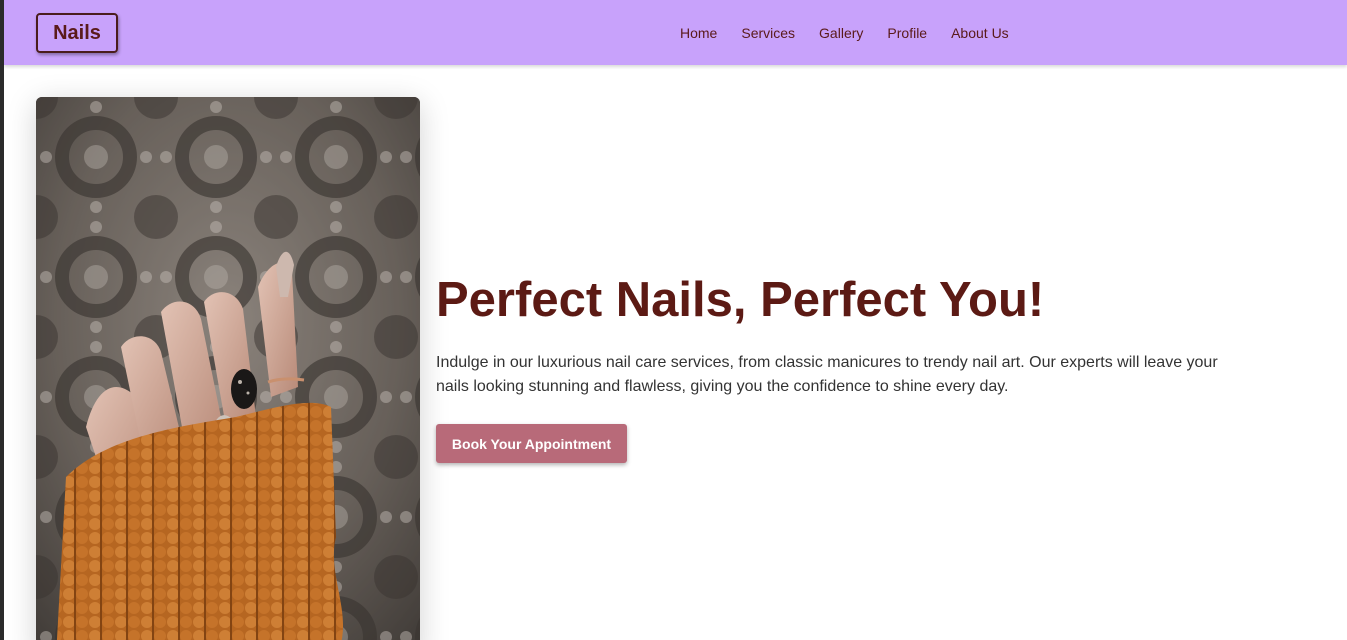 This screenshot has width=1347, height=640. What do you see at coordinates (980, 33) in the screenshot?
I see `nav-link-about-us: About Us` at bounding box center [980, 33].